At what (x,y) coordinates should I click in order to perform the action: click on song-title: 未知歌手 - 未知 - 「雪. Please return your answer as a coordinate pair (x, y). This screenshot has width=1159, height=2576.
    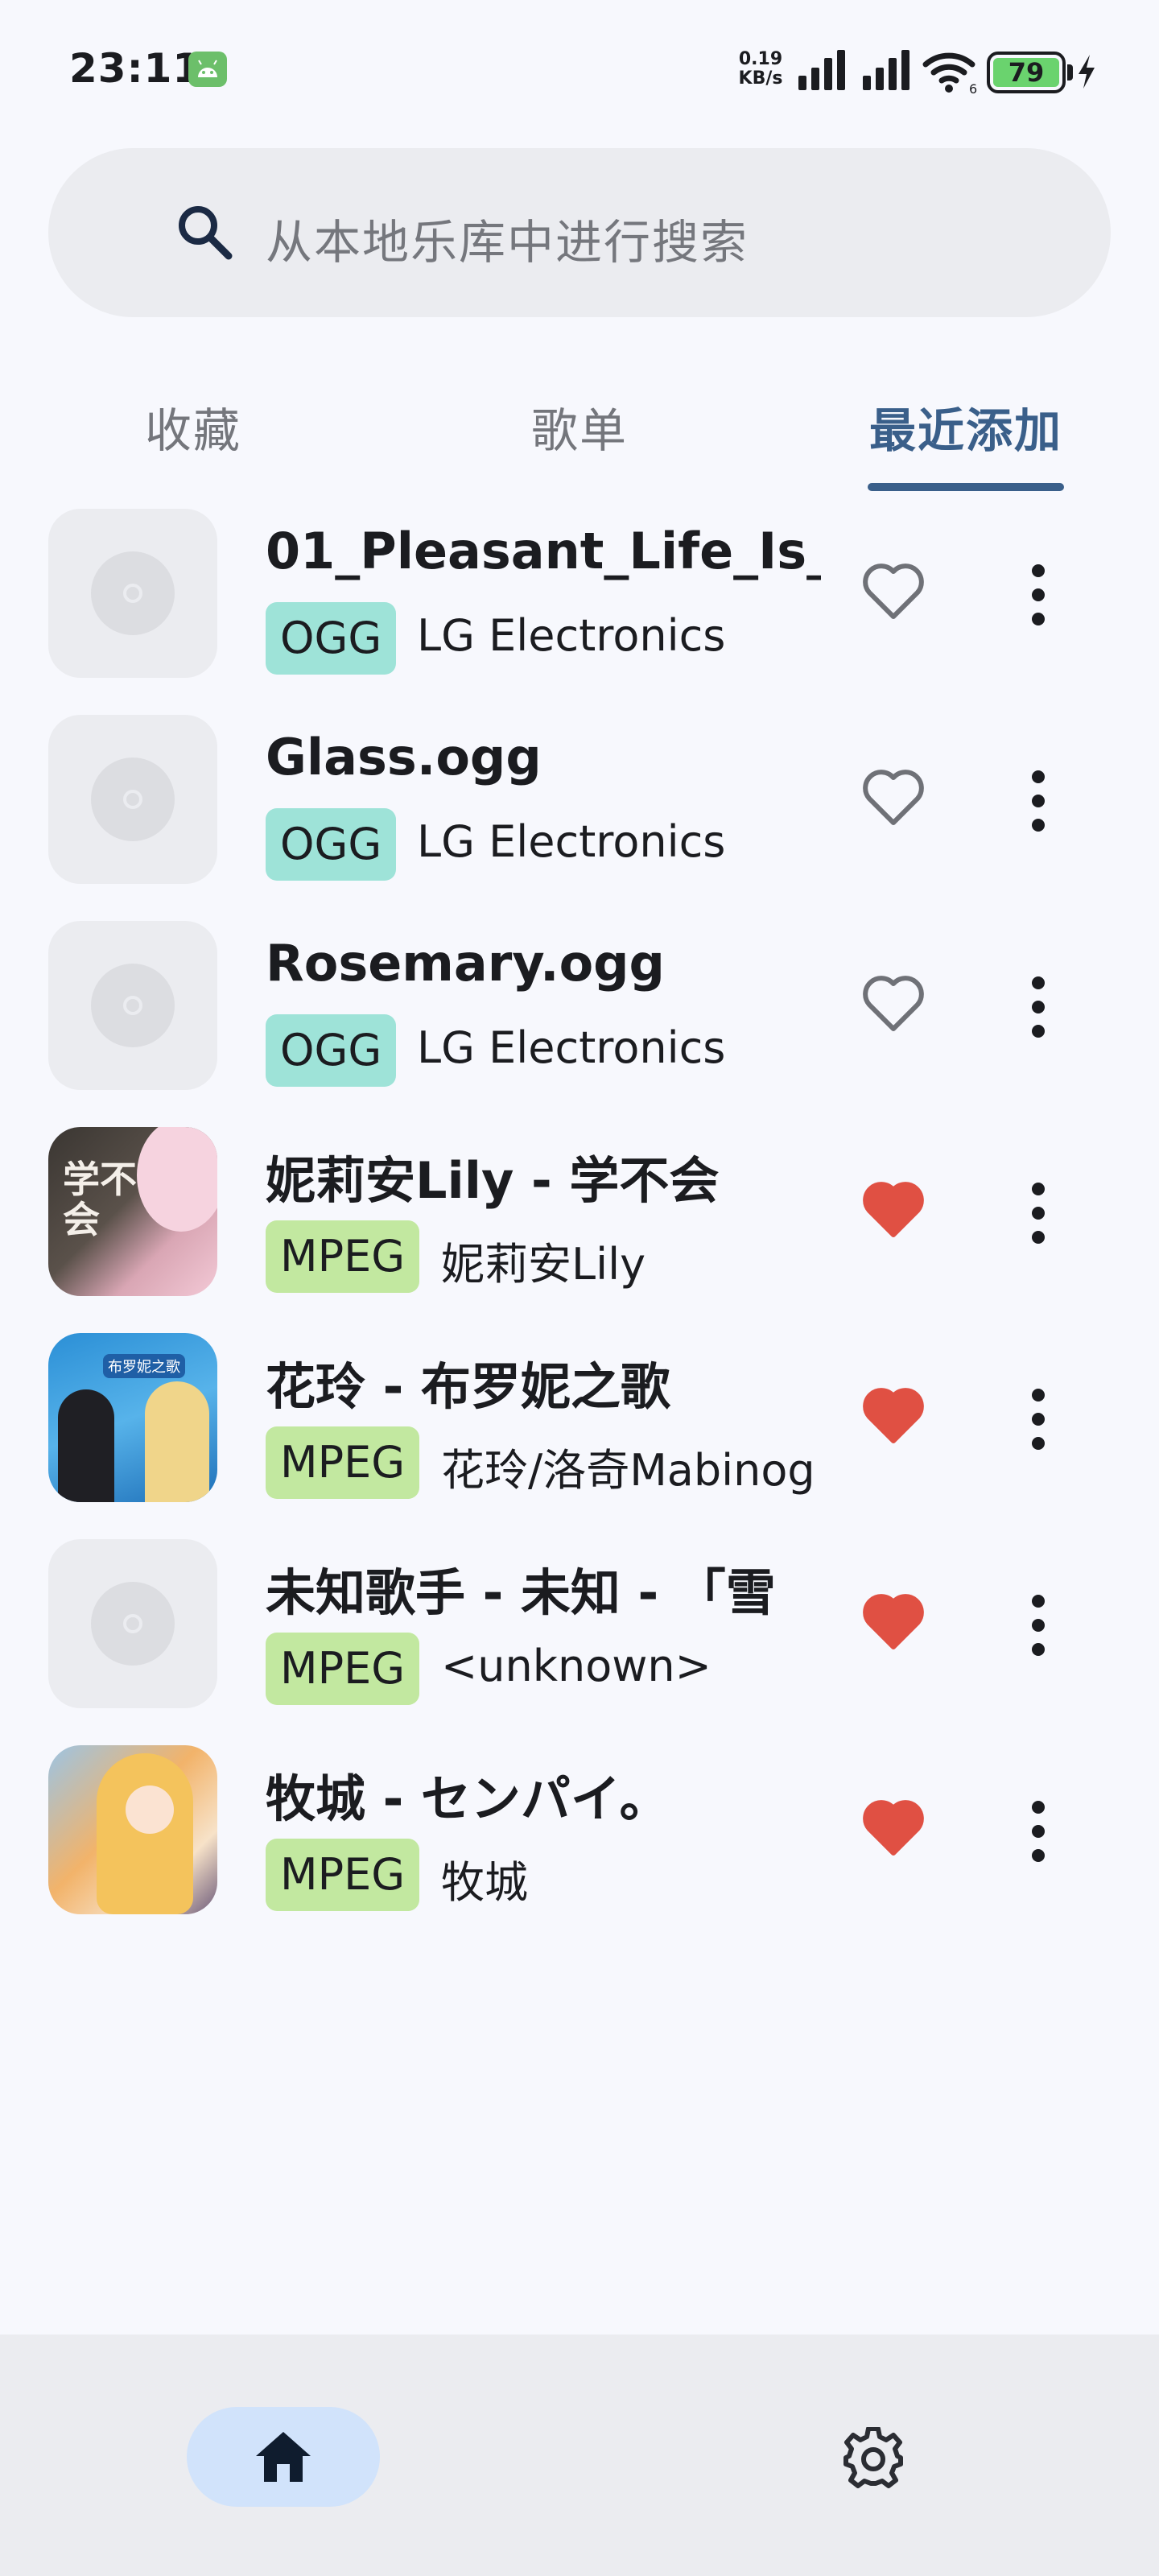
    Looking at the image, I should click on (521, 1592).